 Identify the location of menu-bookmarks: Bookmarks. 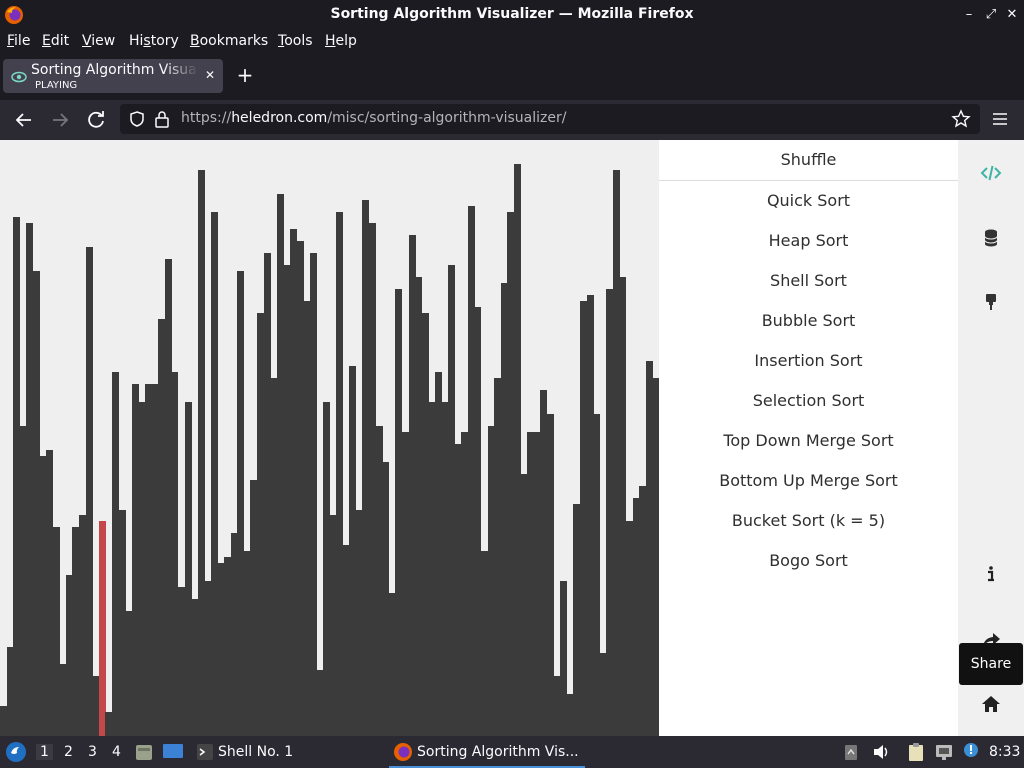
(229, 41).